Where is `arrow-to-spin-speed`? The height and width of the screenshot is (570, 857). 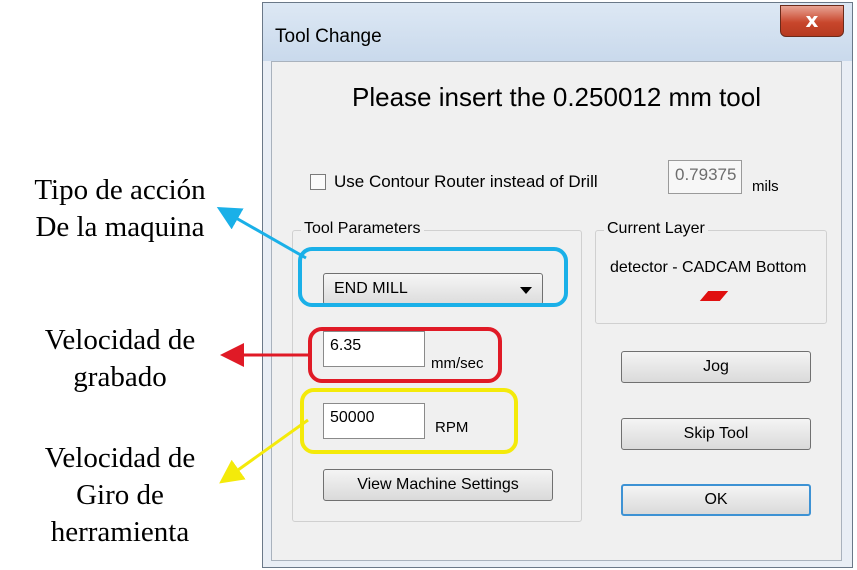
arrow-to-spin-speed is located at coordinates (264, 451).